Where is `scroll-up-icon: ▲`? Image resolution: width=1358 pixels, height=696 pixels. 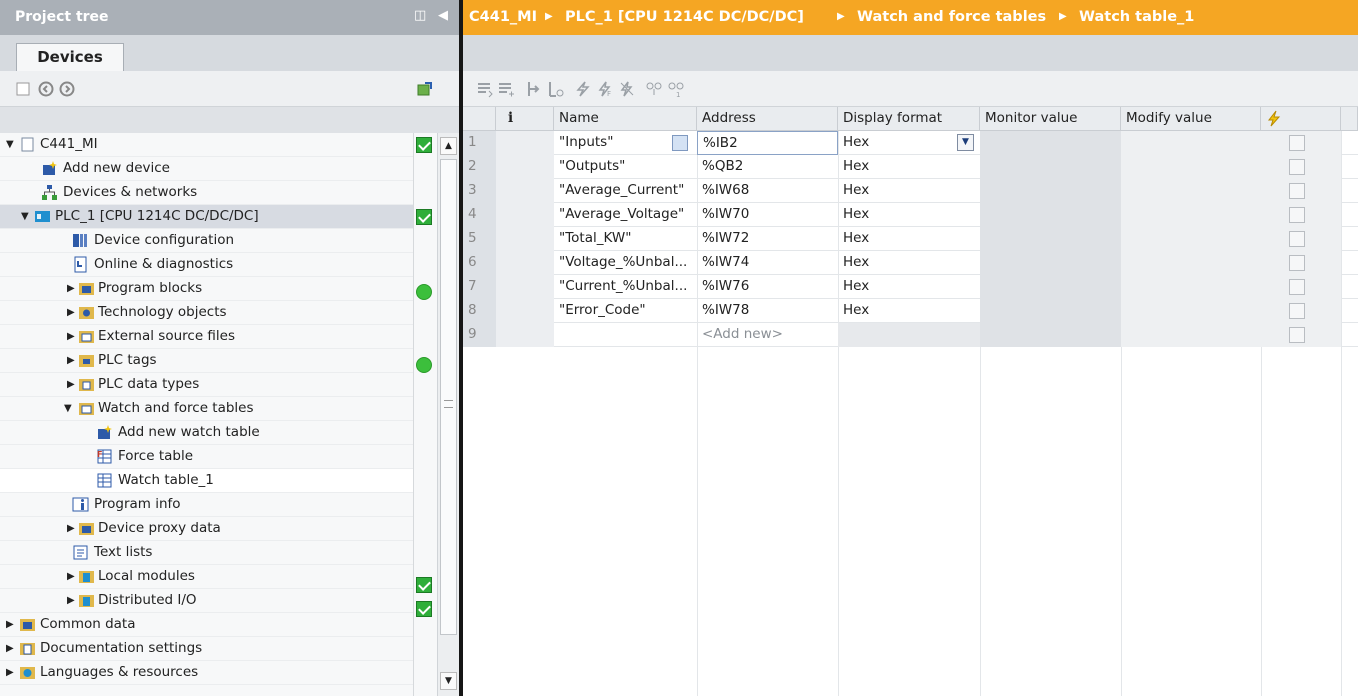 scroll-up-icon: ▲ is located at coordinates (448, 146).